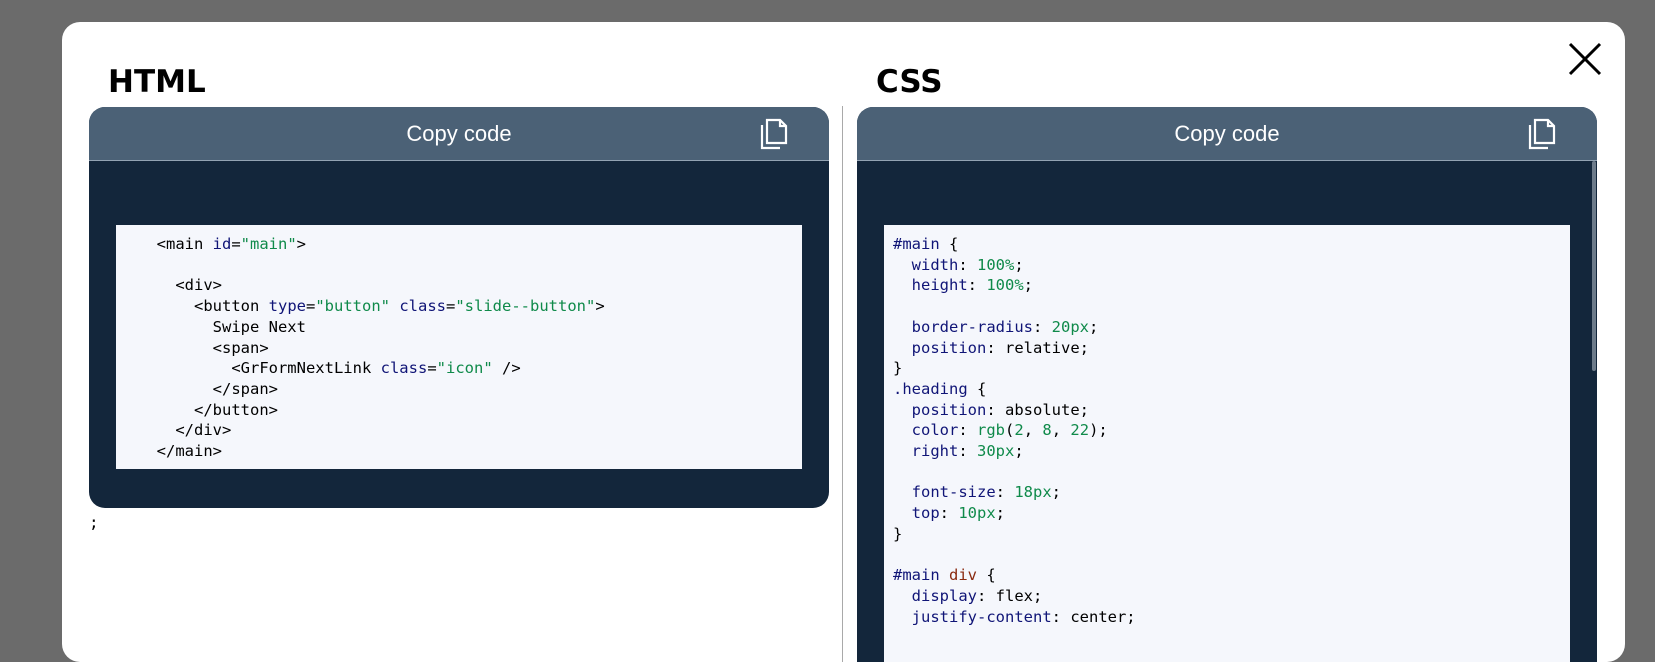 This screenshot has width=1655, height=662. What do you see at coordinates (470, 451) in the screenshot?
I see `code-line: </main>` at bounding box center [470, 451].